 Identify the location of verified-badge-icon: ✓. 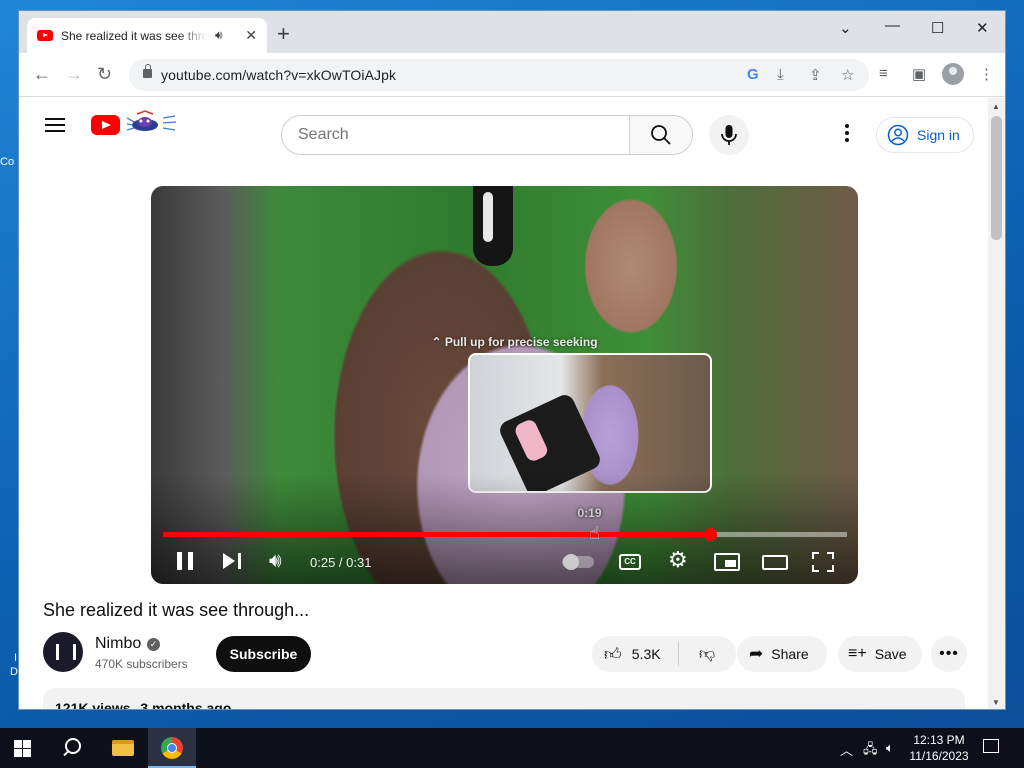
(153, 644).